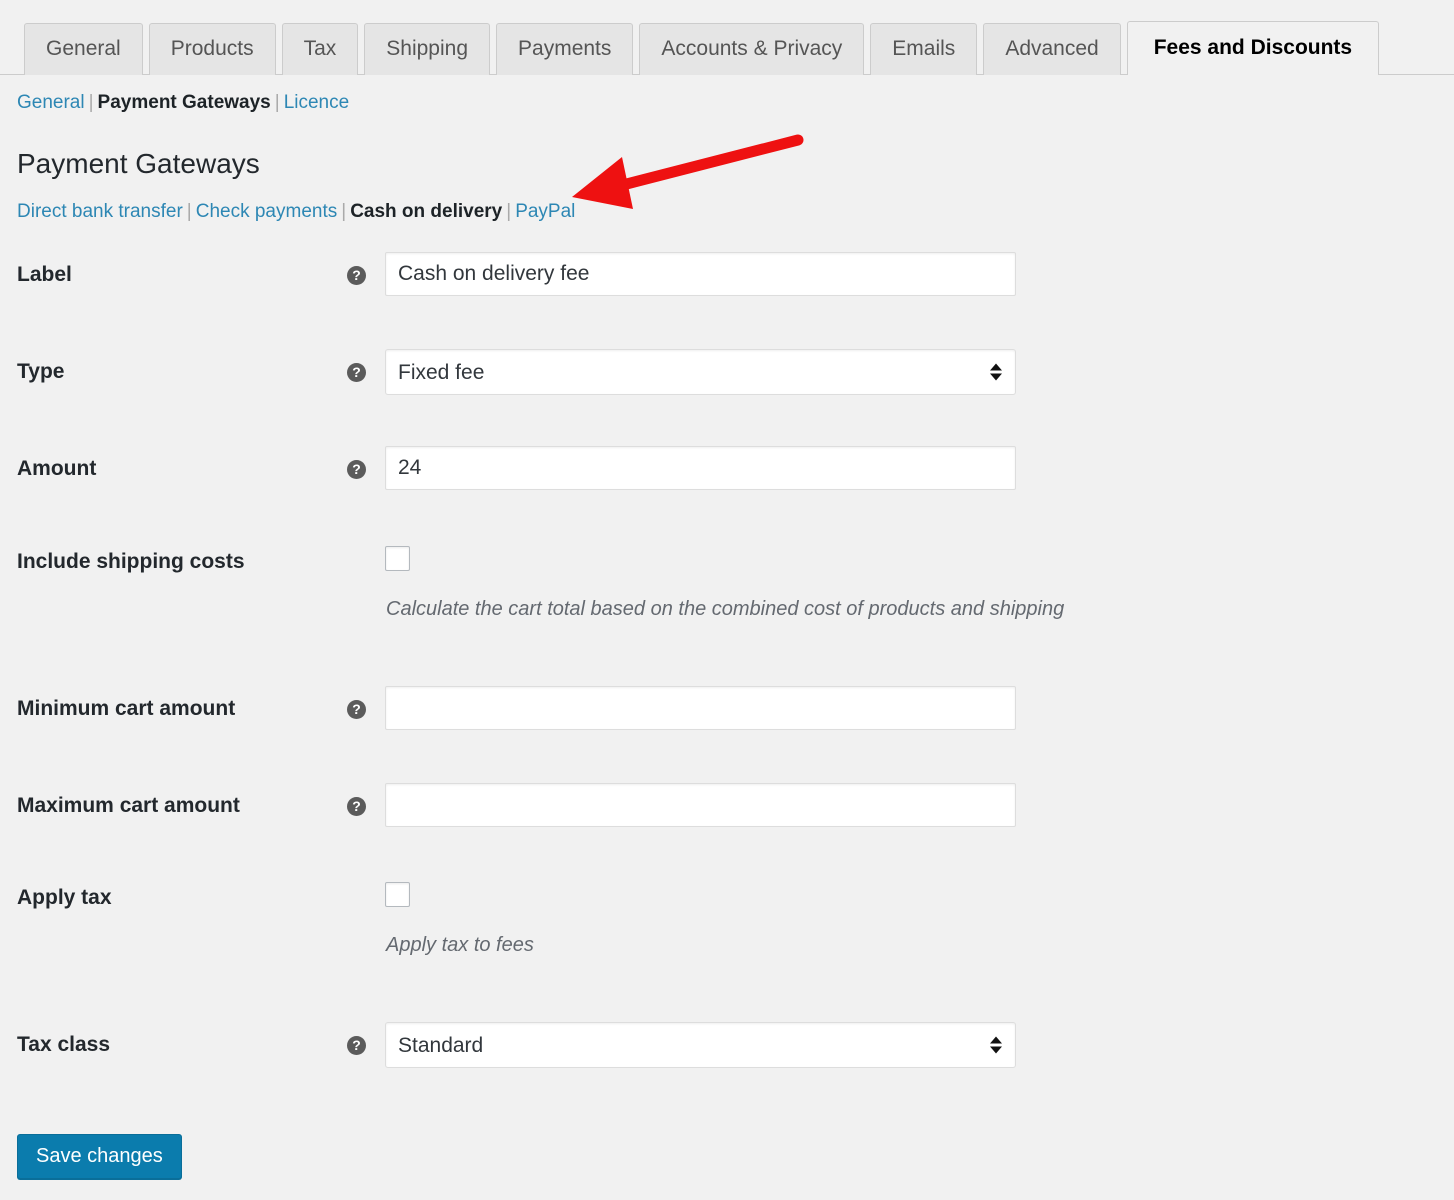 This screenshot has width=1454, height=1200. I want to click on gateway-nav-item-cash-on-delivery: Cash on delivery, so click(426, 211).